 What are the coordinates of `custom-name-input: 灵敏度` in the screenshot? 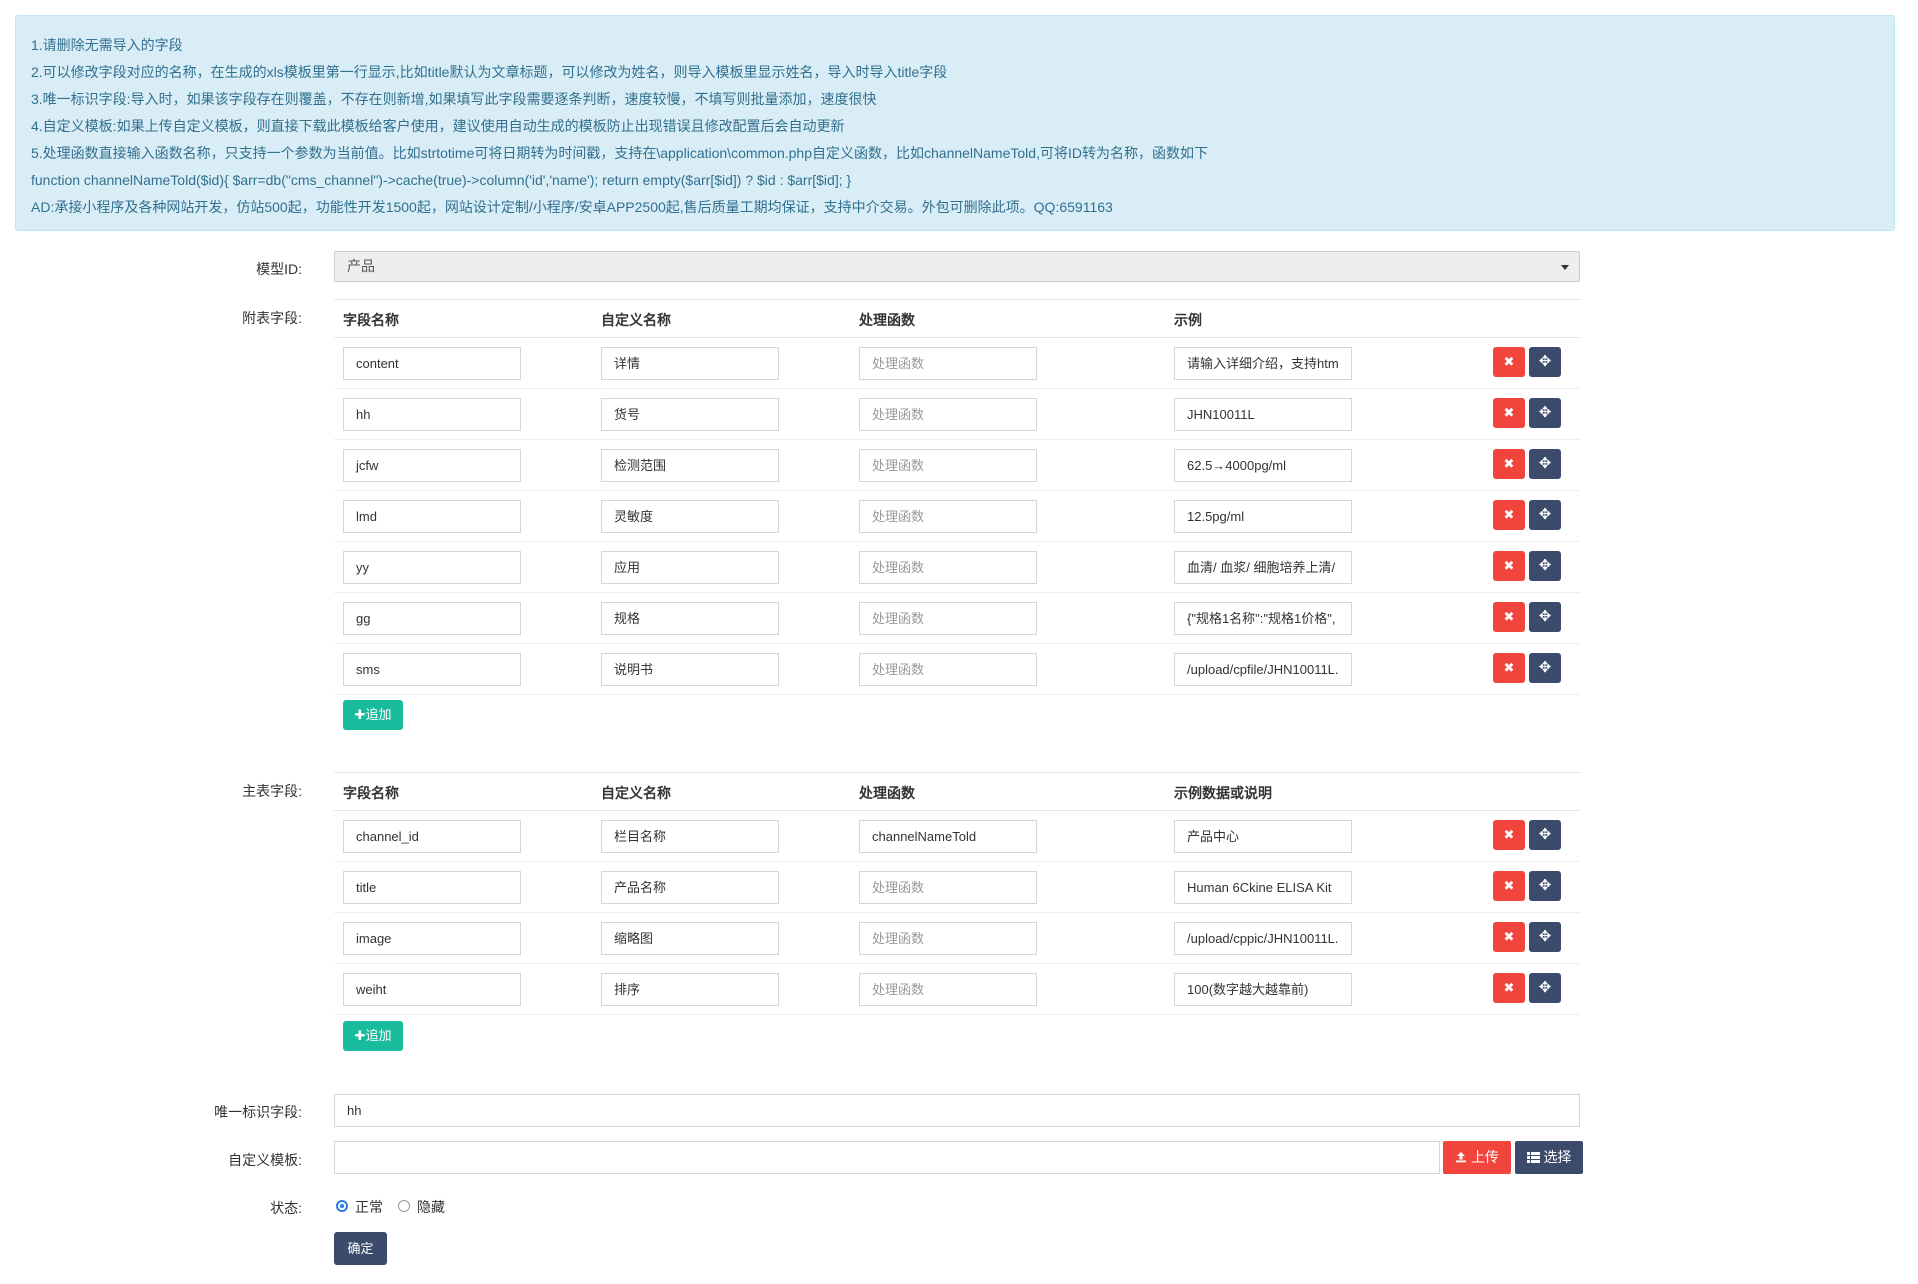 It's located at (690, 516).